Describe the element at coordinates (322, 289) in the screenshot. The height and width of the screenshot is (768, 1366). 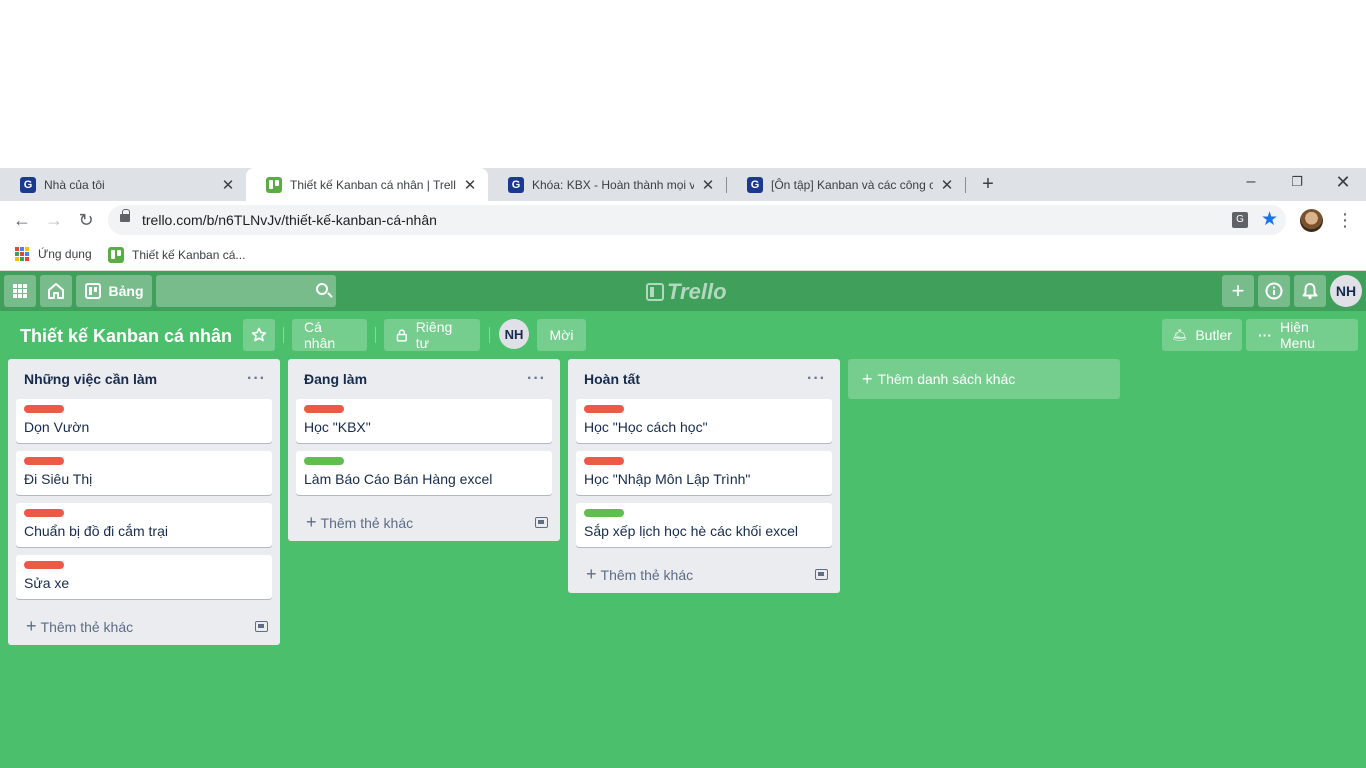
I see `search-icon` at that location.